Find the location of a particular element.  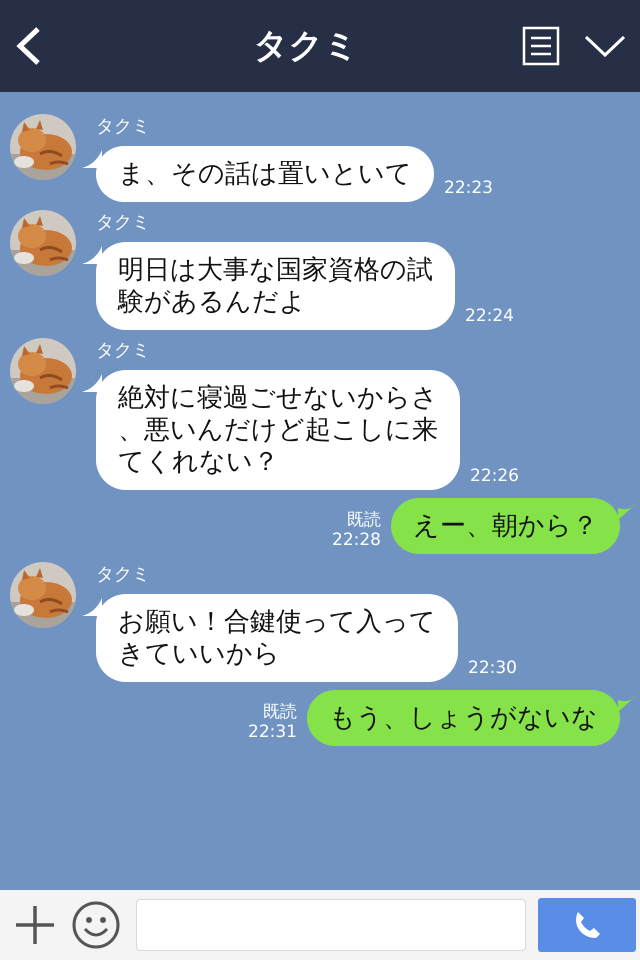

menu-icon is located at coordinates (541, 46).